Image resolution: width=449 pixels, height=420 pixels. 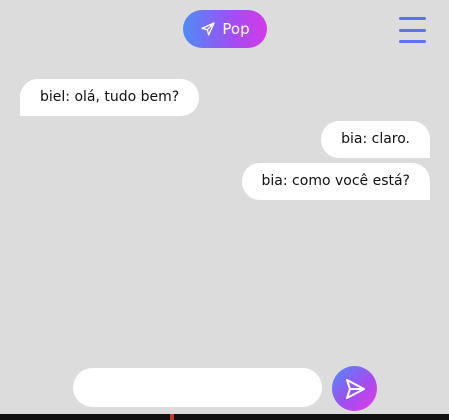 I want to click on taskbar-accent, so click(x=172, y=417).